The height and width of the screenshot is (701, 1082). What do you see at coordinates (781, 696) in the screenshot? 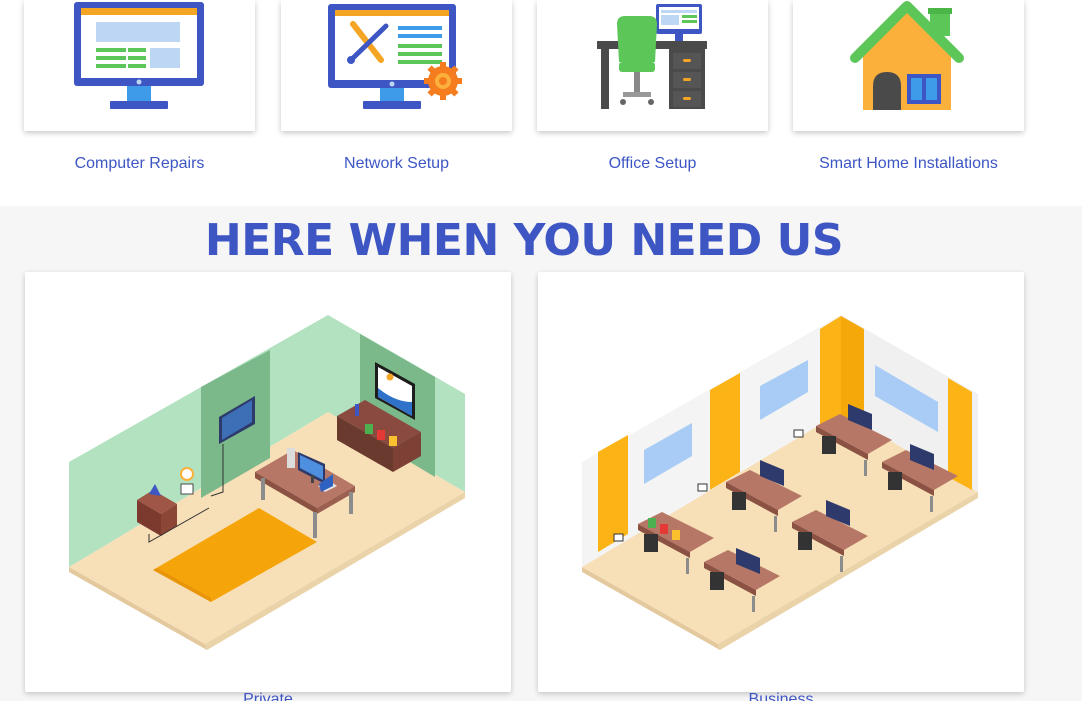
I see `business-label: Business` at bounding box center [781, 696].